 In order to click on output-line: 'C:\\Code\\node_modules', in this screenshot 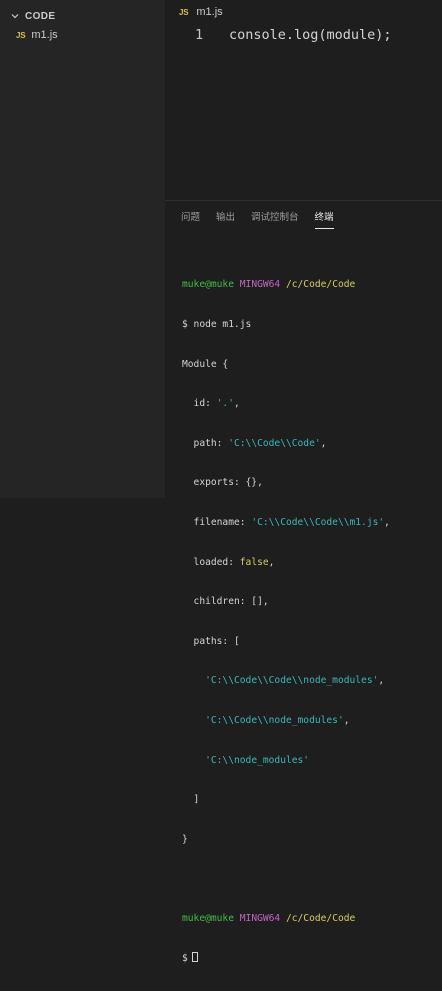, I will do `click(309, 720)`.